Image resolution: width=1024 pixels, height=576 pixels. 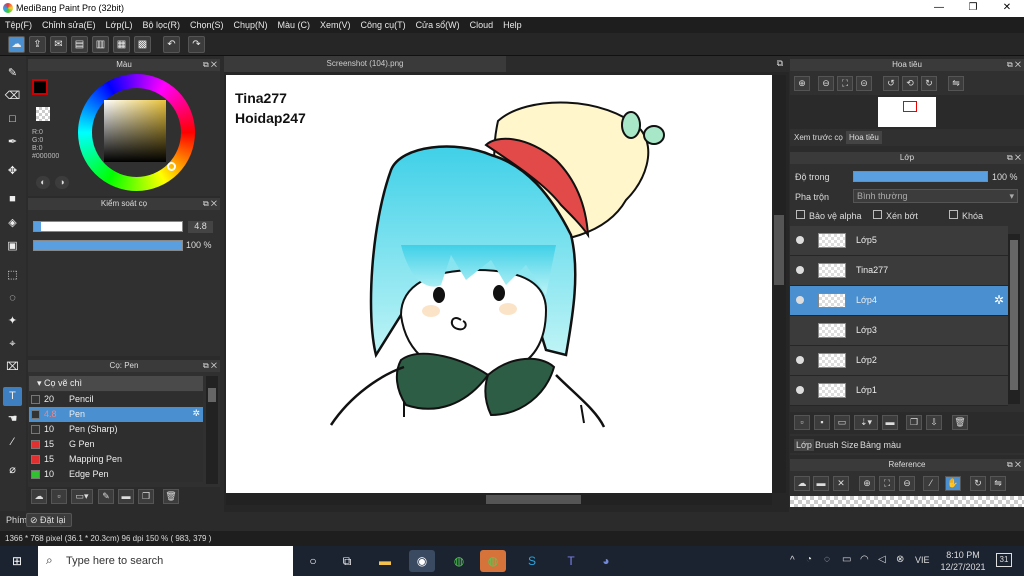 What do you see at coordinates (106, 496) in the screenshot?
I see `brush-edit-icon: ✎` at bounding box center [106, 496].